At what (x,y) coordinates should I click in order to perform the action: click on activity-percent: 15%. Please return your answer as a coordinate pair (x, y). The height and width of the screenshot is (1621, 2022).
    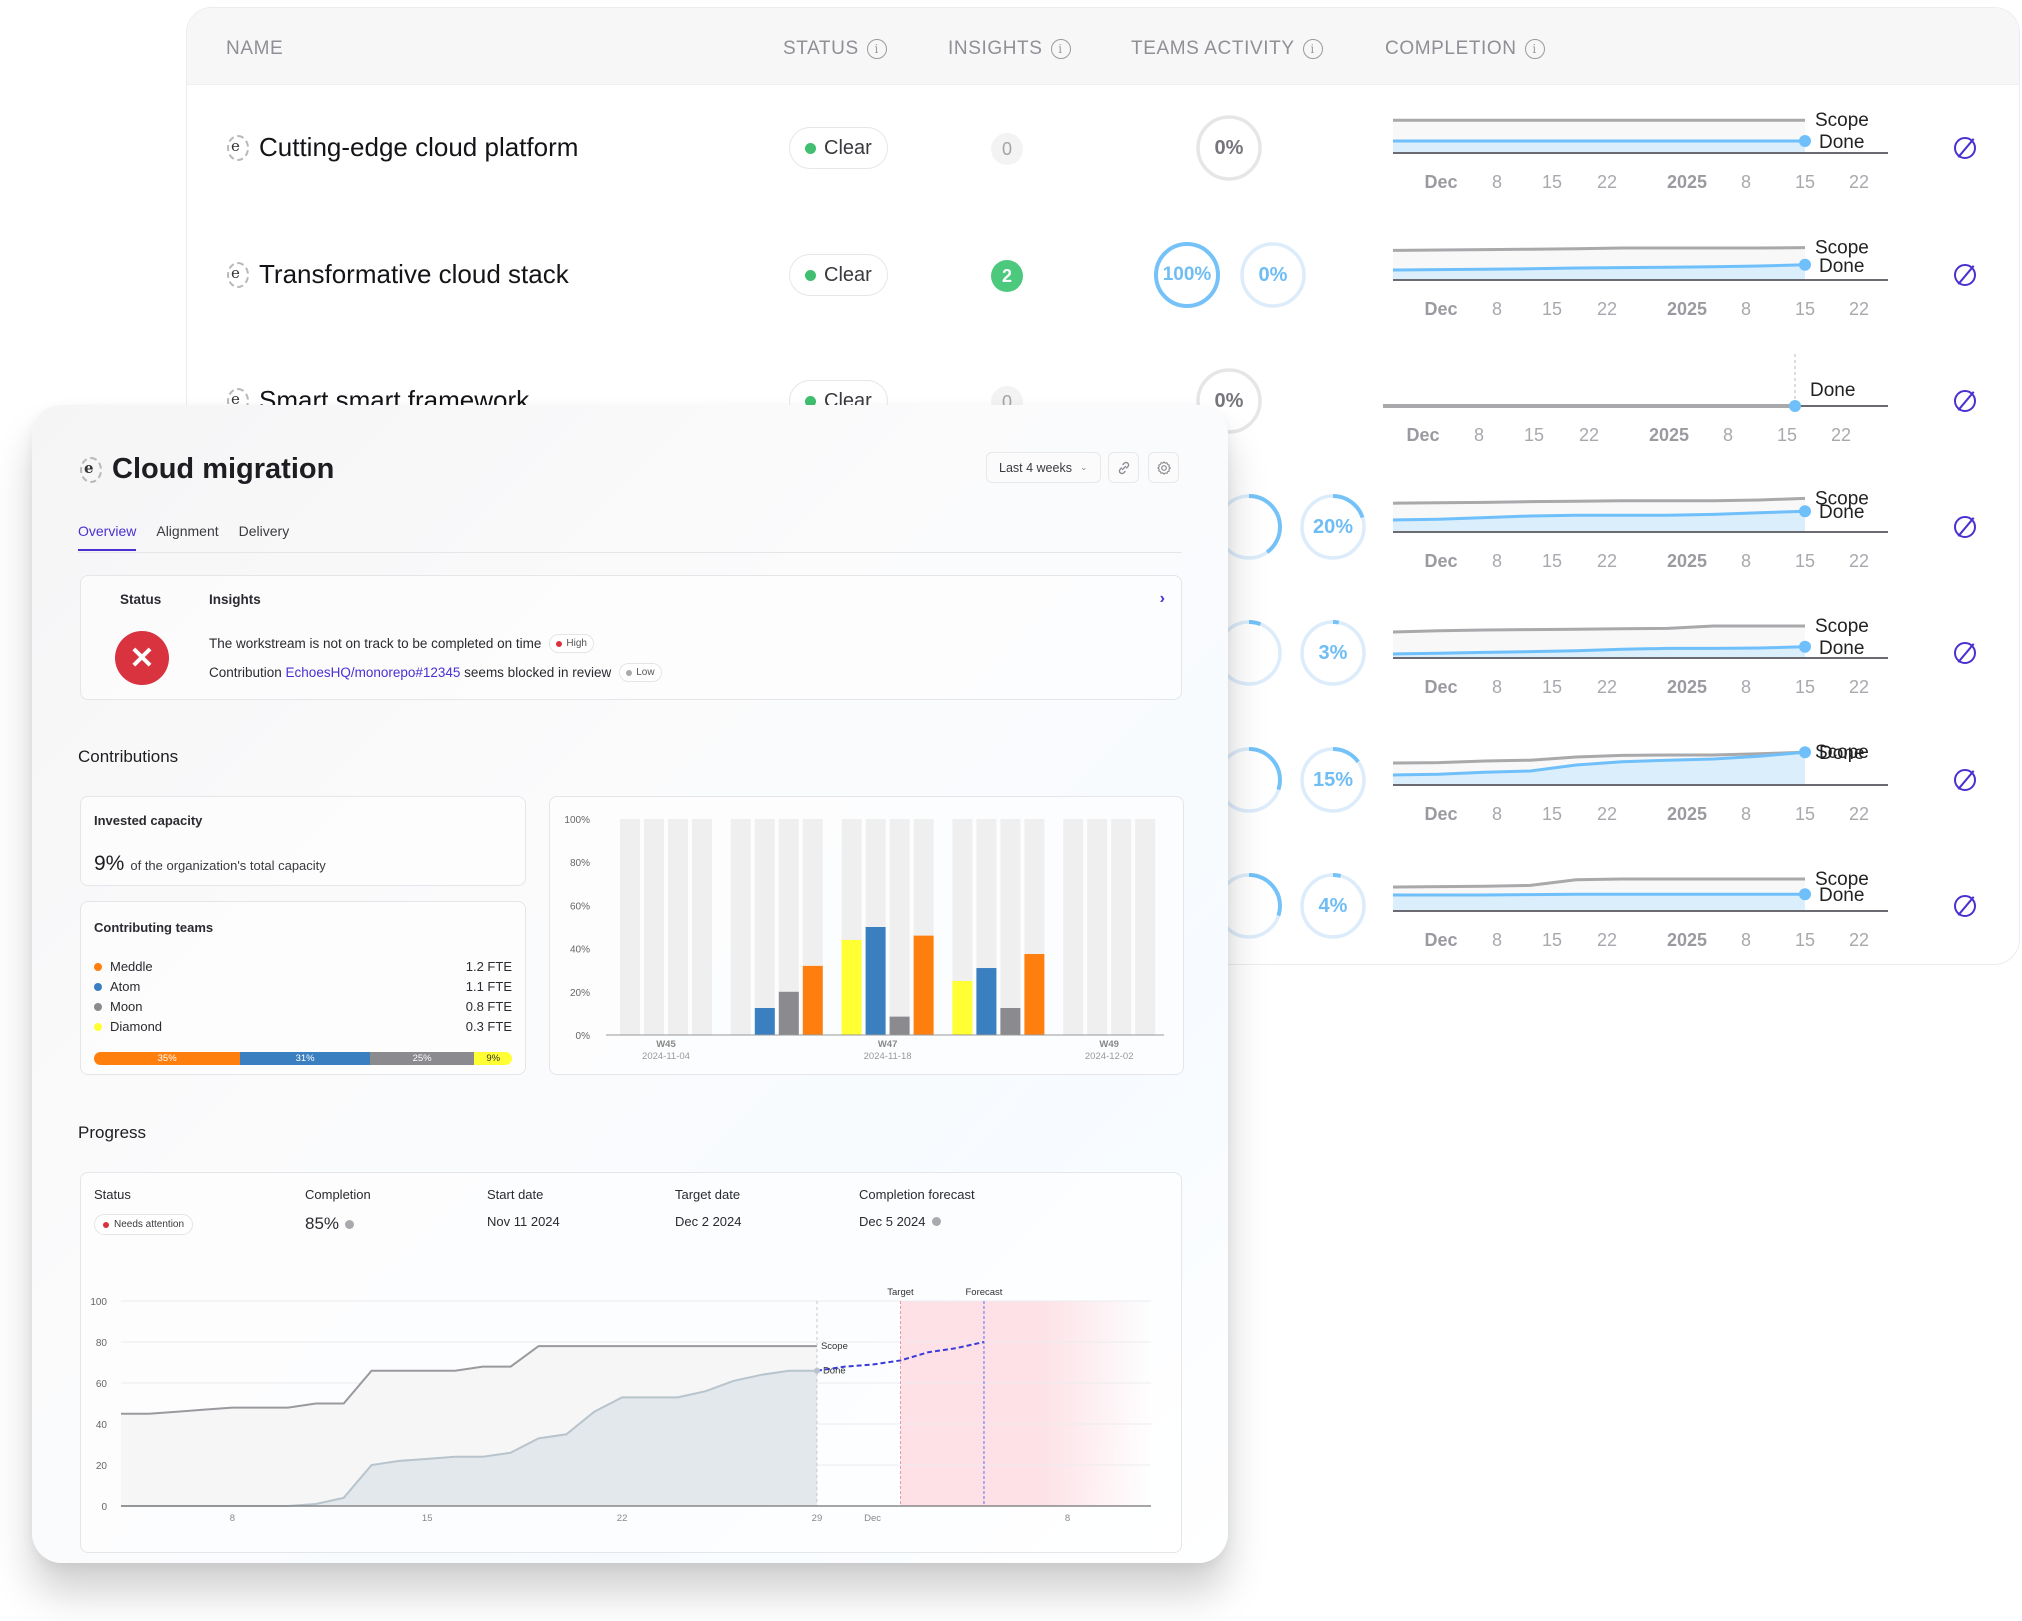
    Looking at the image, I should click on (1333, 779).